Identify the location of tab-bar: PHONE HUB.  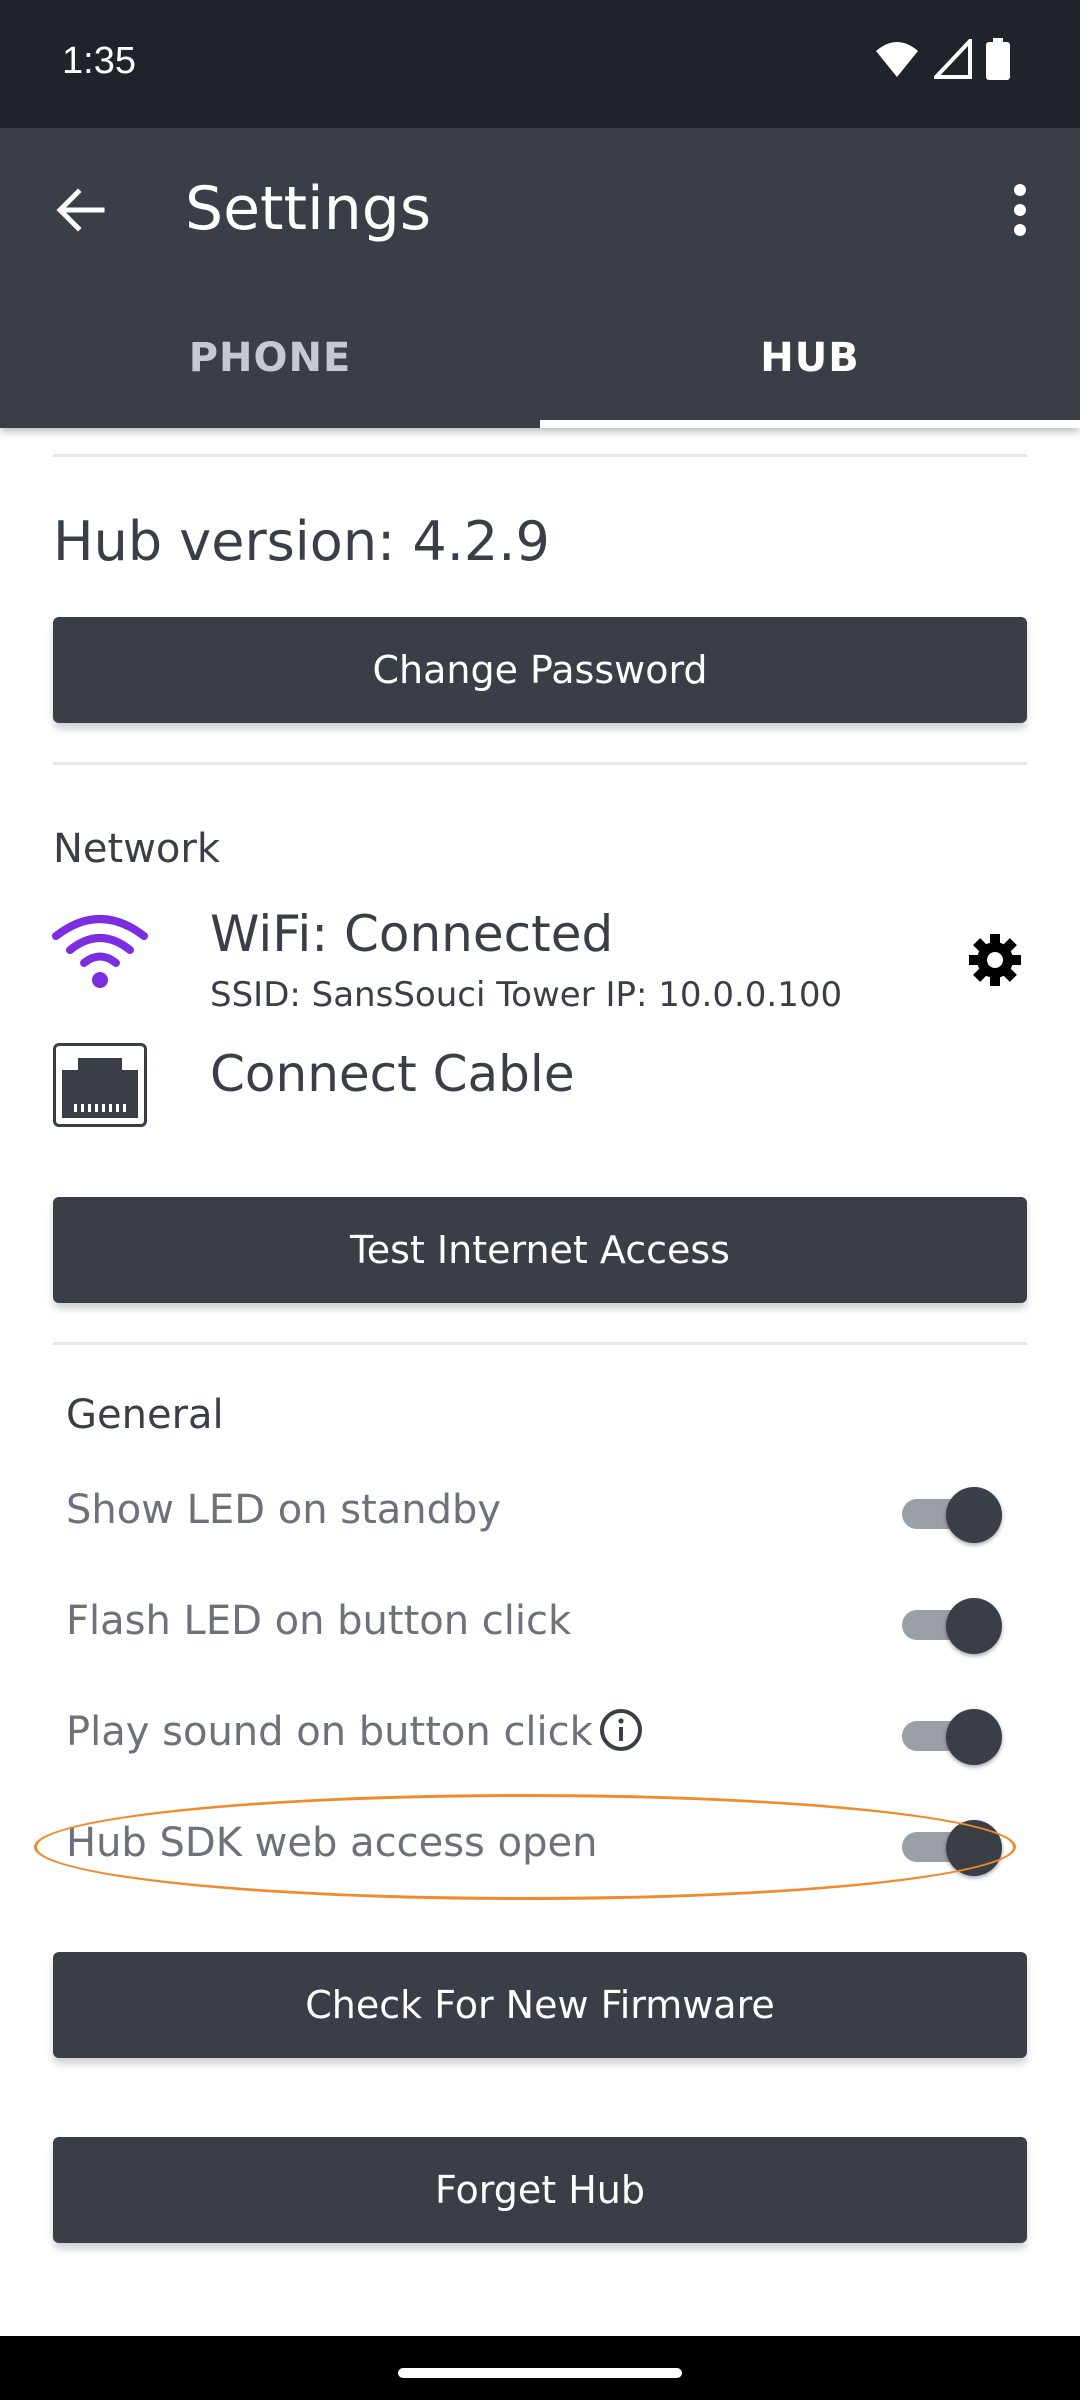
(540, 358).